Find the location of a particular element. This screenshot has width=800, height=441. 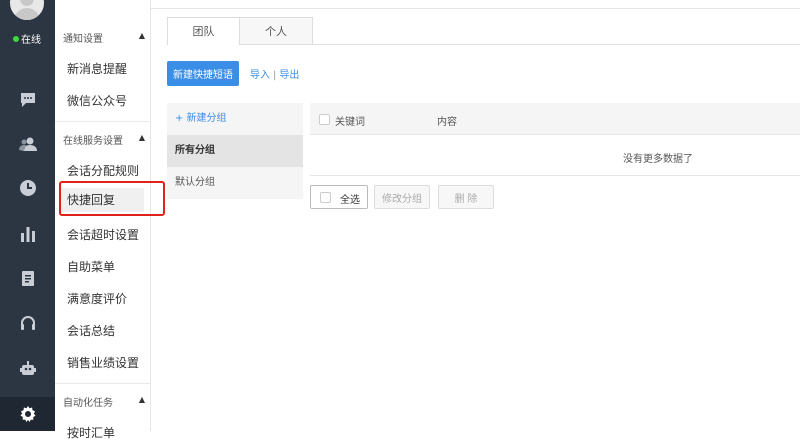

select-all-button: 全选 is located at coordinates (339, 197).